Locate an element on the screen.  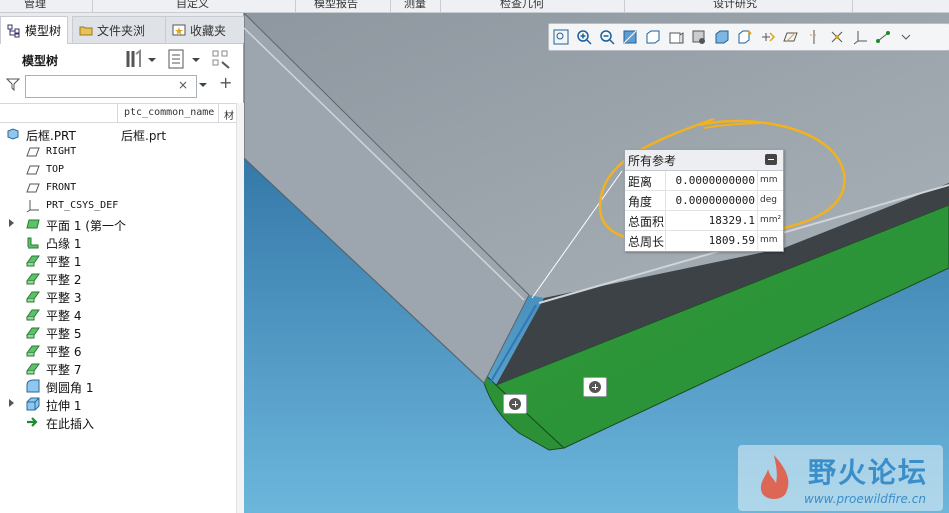
more-icon is located at coordinates (906, 37).